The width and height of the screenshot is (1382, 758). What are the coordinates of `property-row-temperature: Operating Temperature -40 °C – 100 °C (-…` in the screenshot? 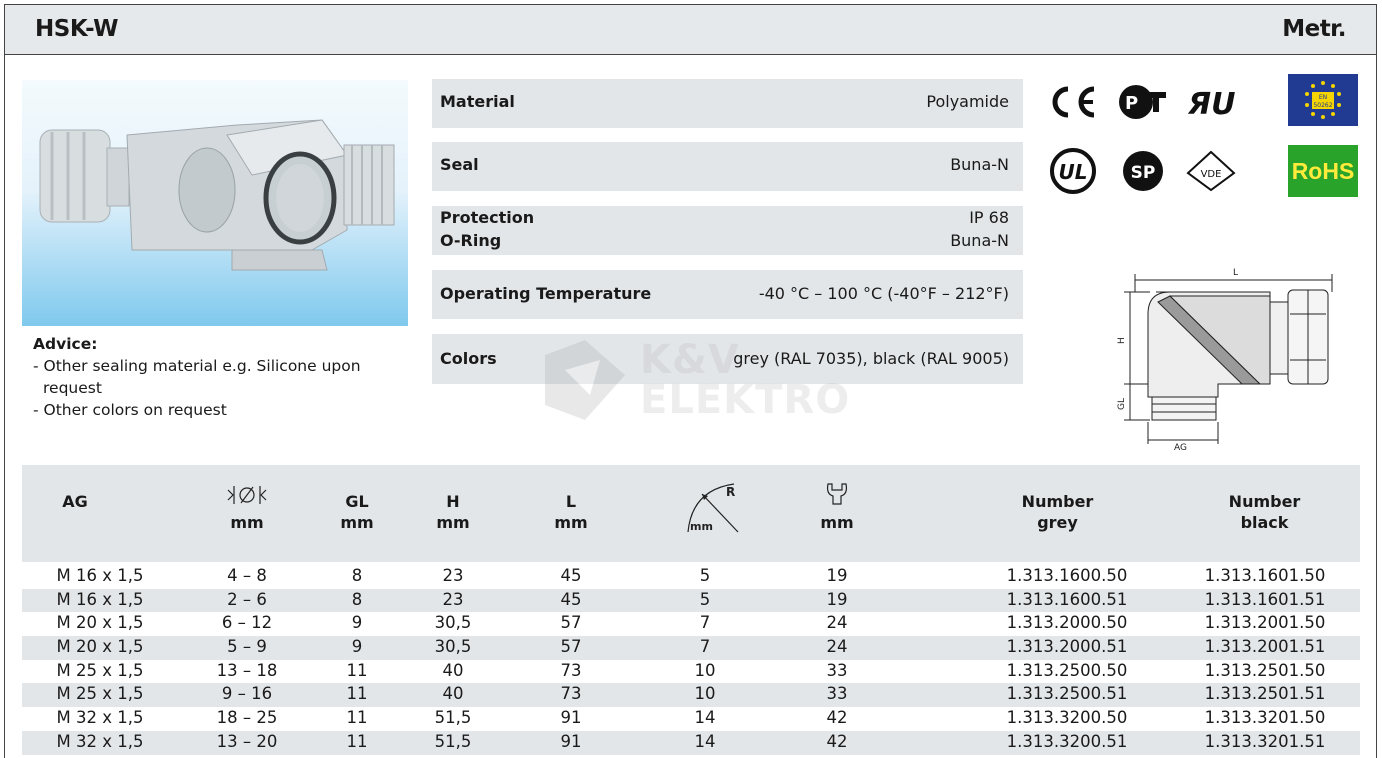 It's located at (727, 294).